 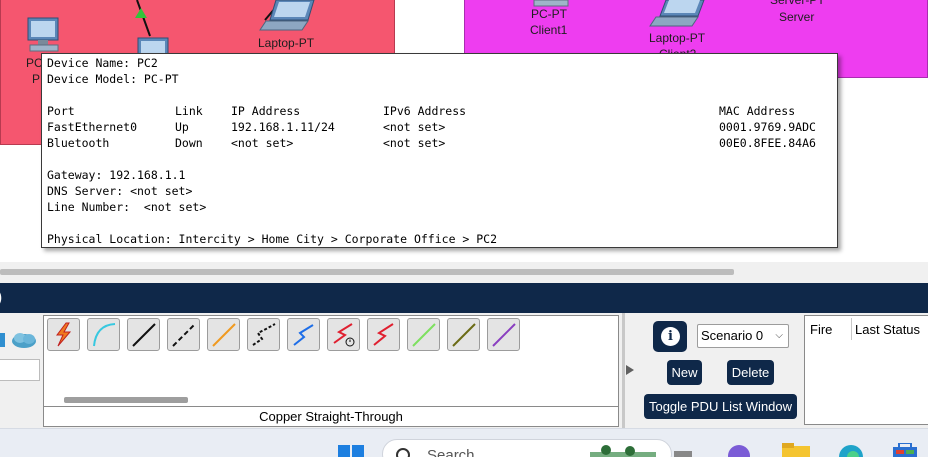 What do you see at coordinates (423, 334) in the screenshot?
I see `octal-cable-icon` at bounding box center [423, 334].